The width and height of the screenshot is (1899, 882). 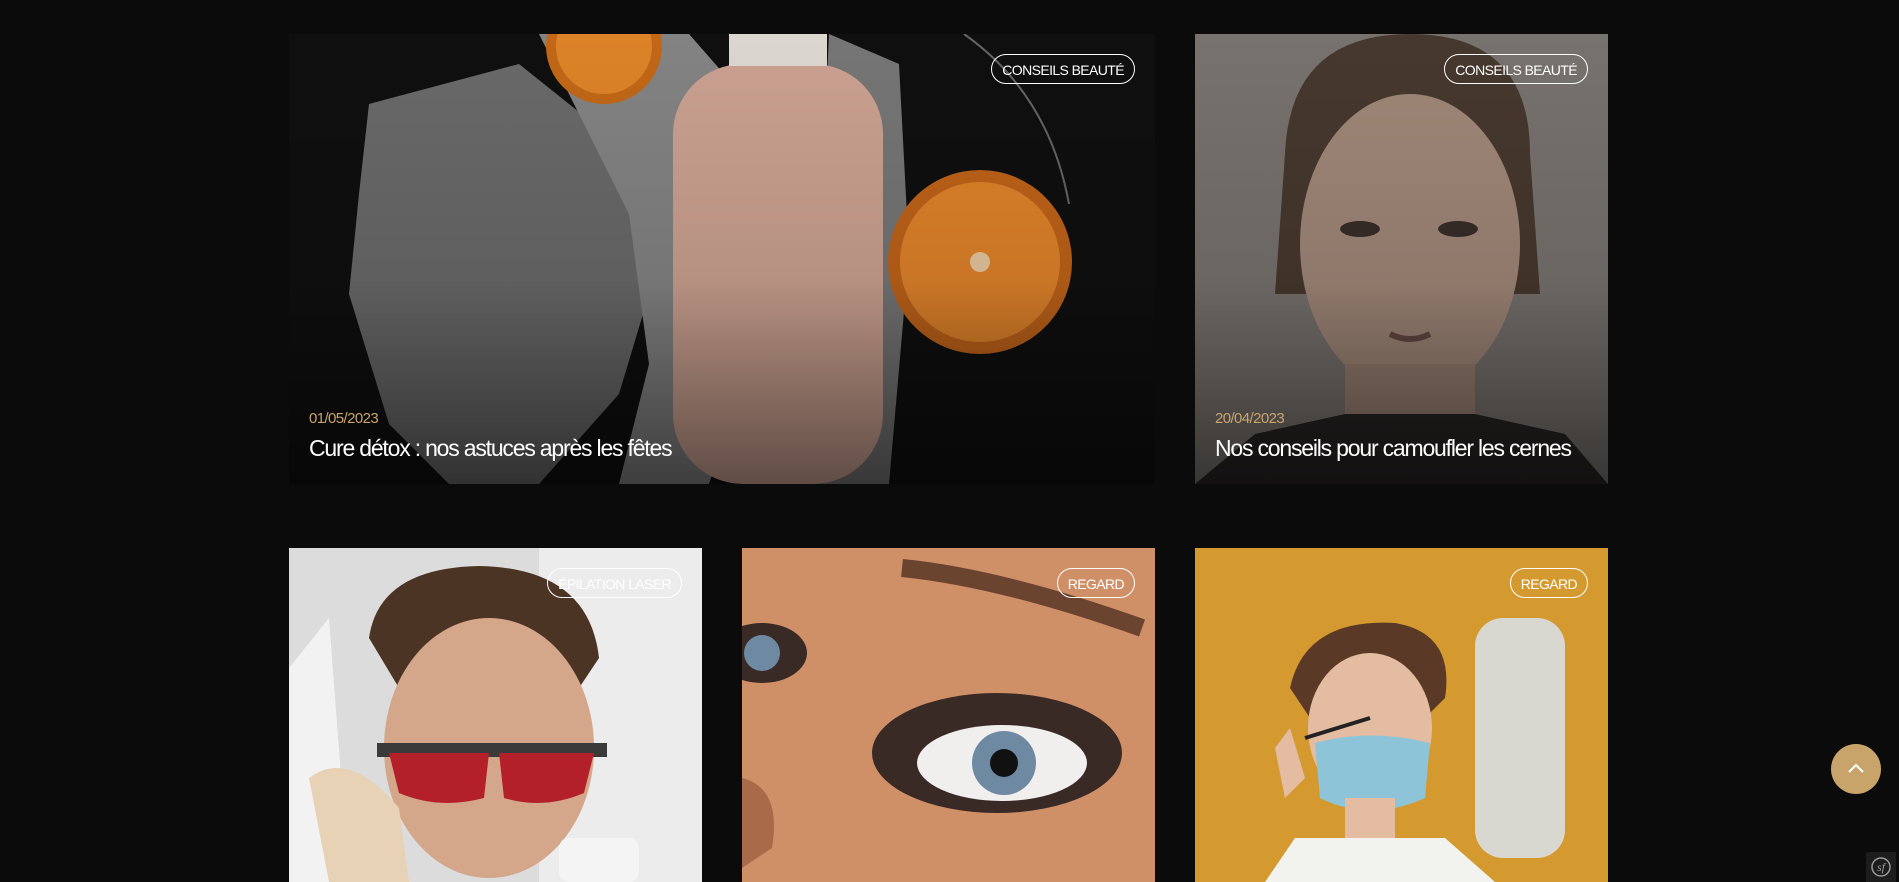 I want to click on article-date: 20/04/2023, so click(x=1250, y=418).